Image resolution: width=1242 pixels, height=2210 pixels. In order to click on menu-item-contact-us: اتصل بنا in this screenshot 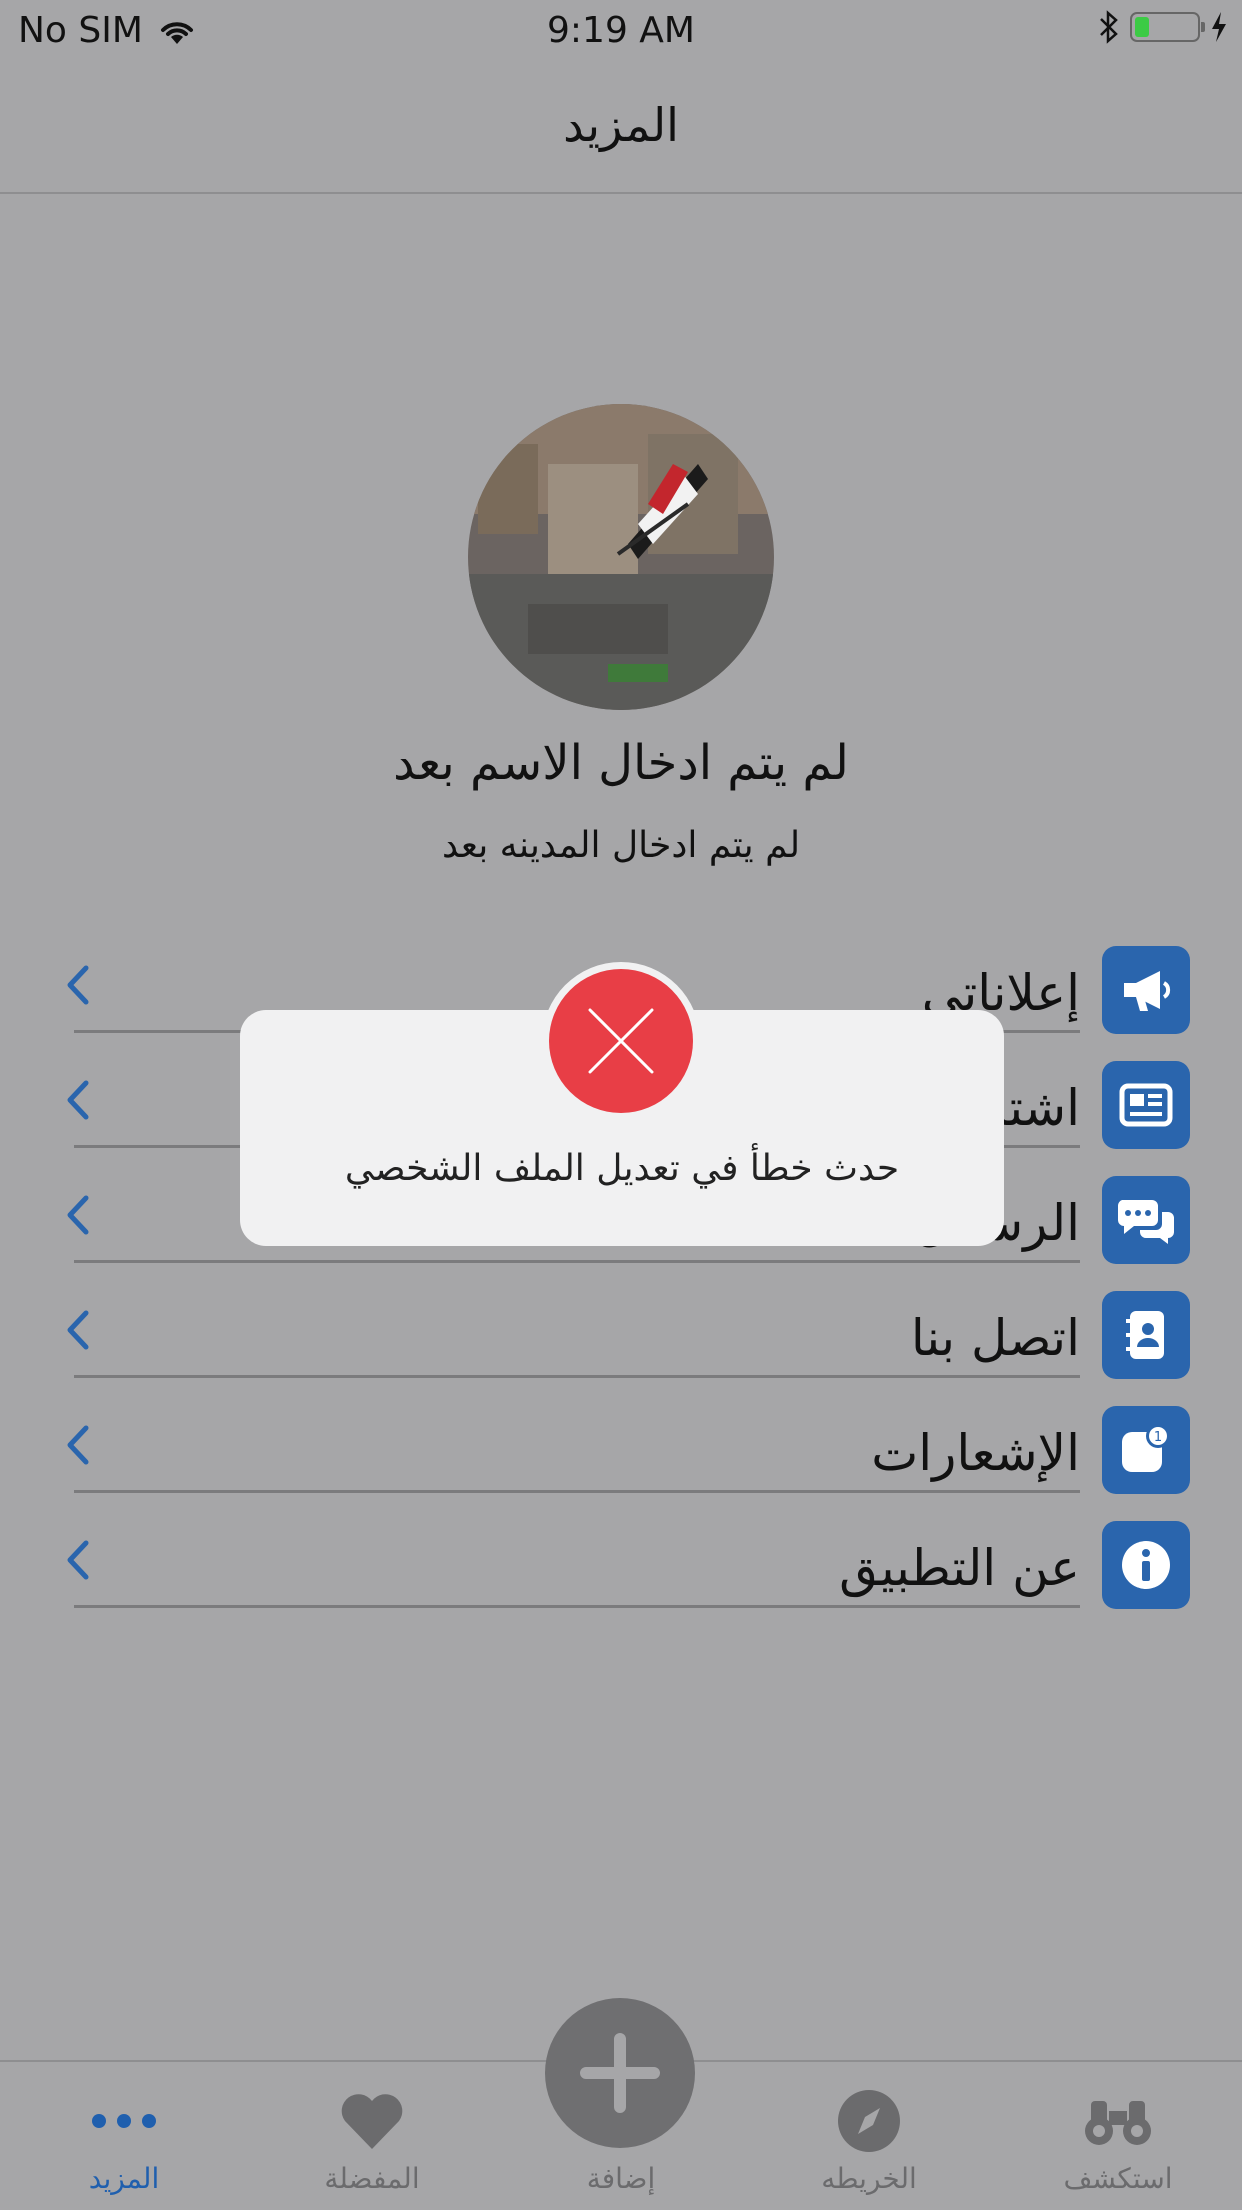, I will do `click(621, 1348)`.